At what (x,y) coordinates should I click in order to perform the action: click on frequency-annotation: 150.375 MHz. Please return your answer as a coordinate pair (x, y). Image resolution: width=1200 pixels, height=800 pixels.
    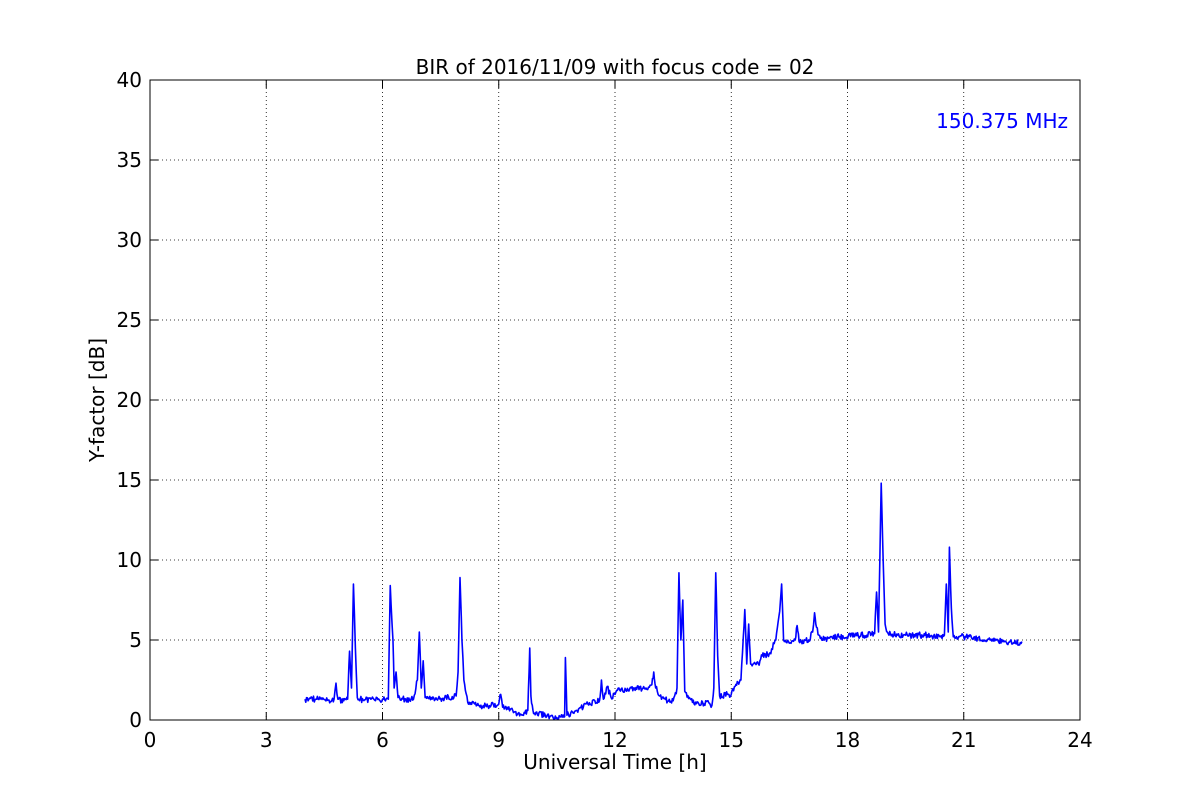
    Looking at the image, I should click on (1002, 121).